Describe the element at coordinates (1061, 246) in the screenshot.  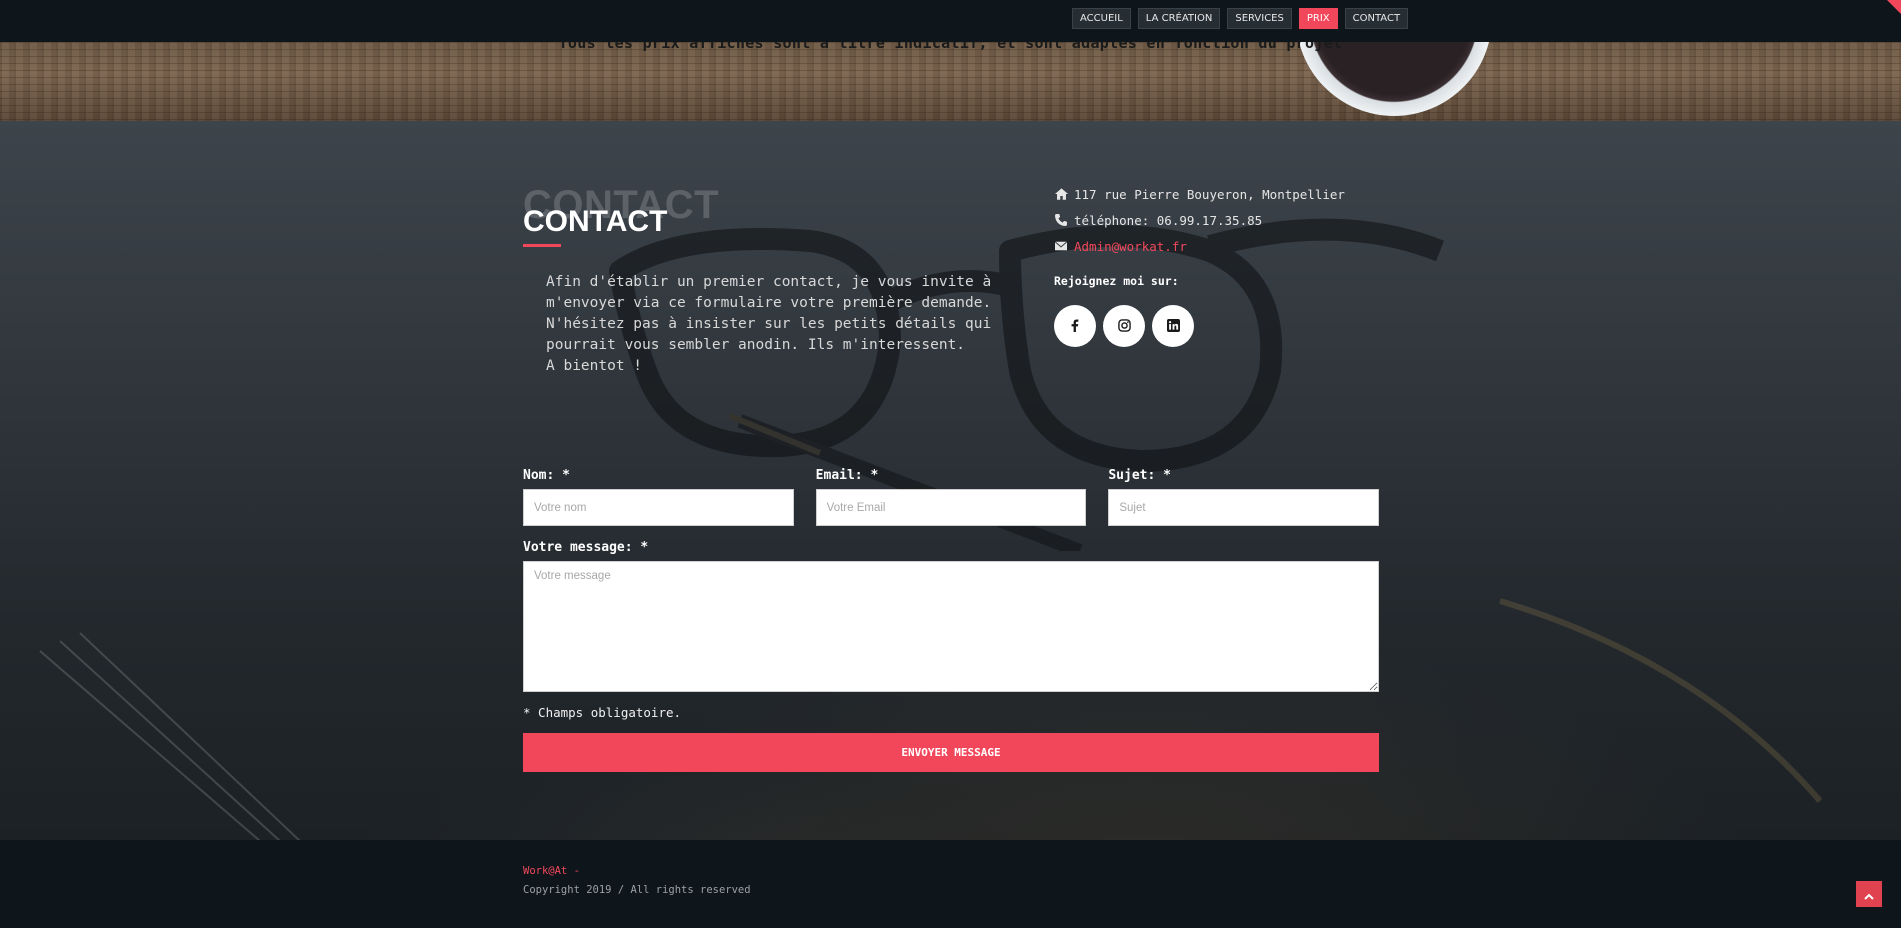
I see `envelope-icon` at that location.